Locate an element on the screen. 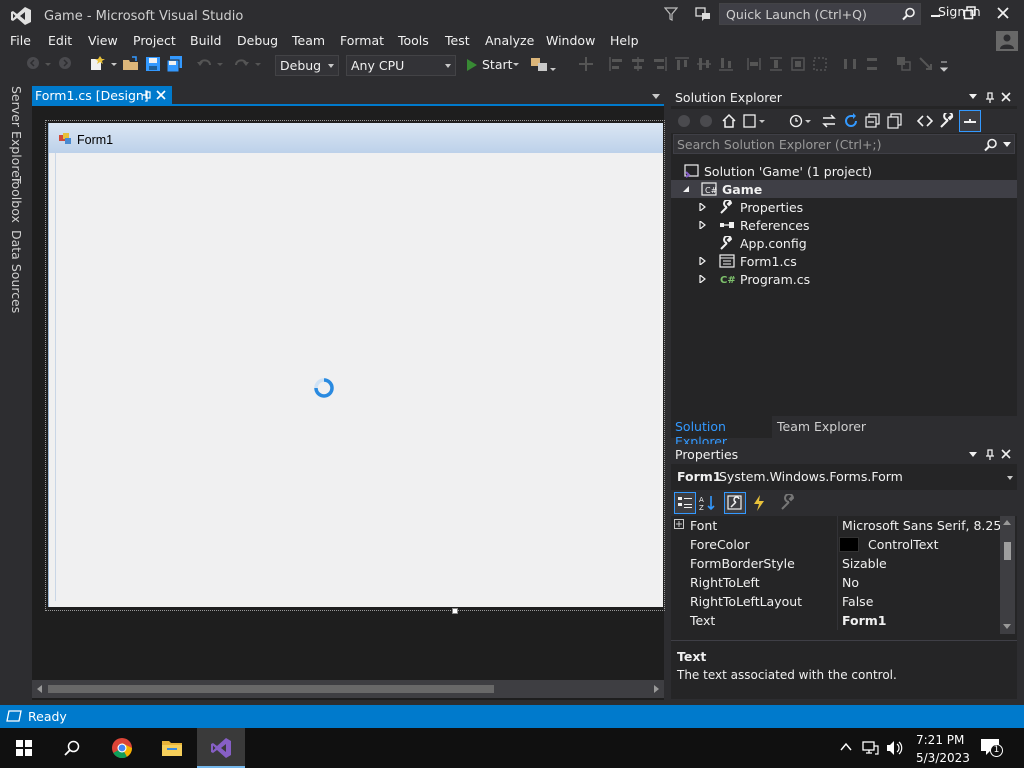 This screenshot has height=768, width=1024. undo-icon is located at coordinates (205, 64).